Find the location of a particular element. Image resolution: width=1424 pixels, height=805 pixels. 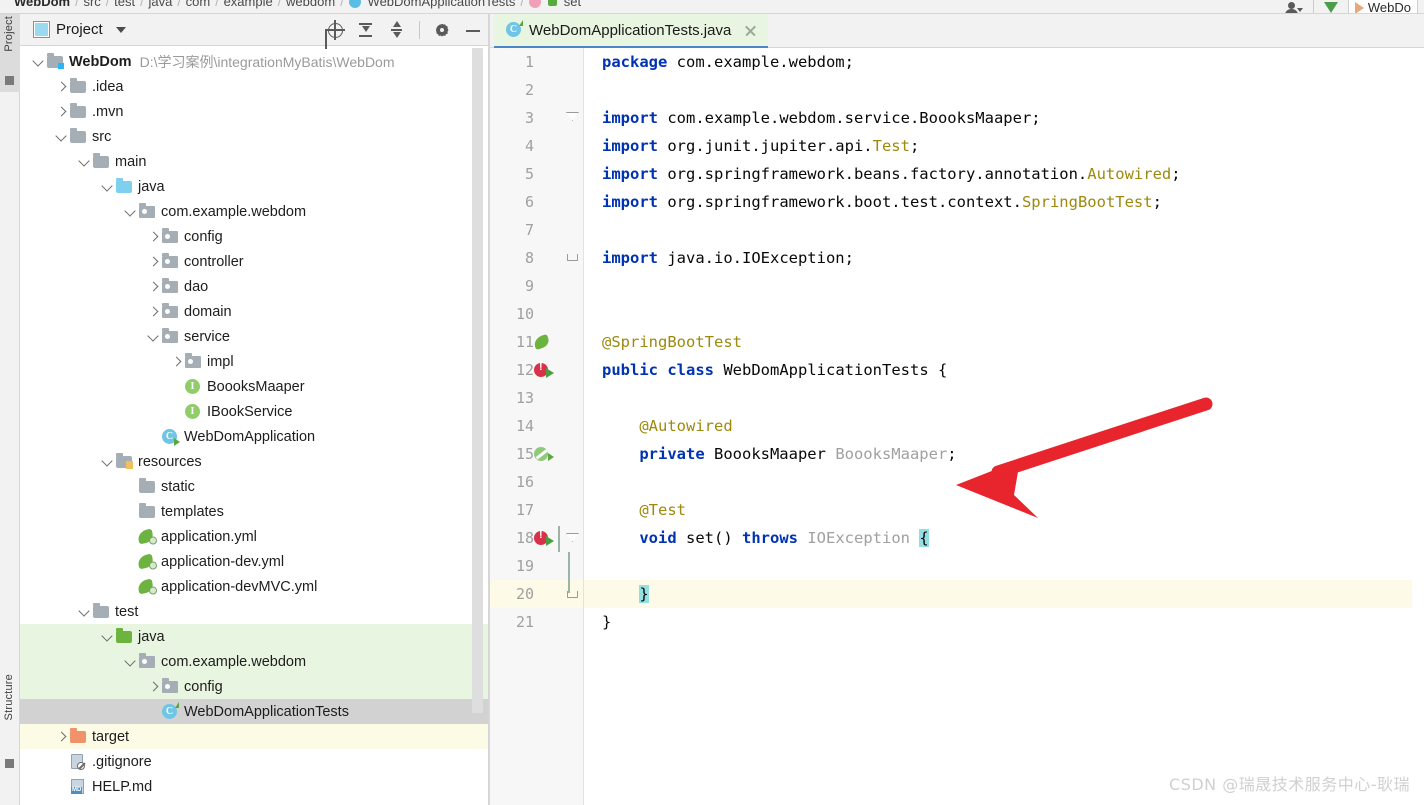

tree-node-application-devmvc-yml: application-devMVC.yml is located at coordinates (254, 586).